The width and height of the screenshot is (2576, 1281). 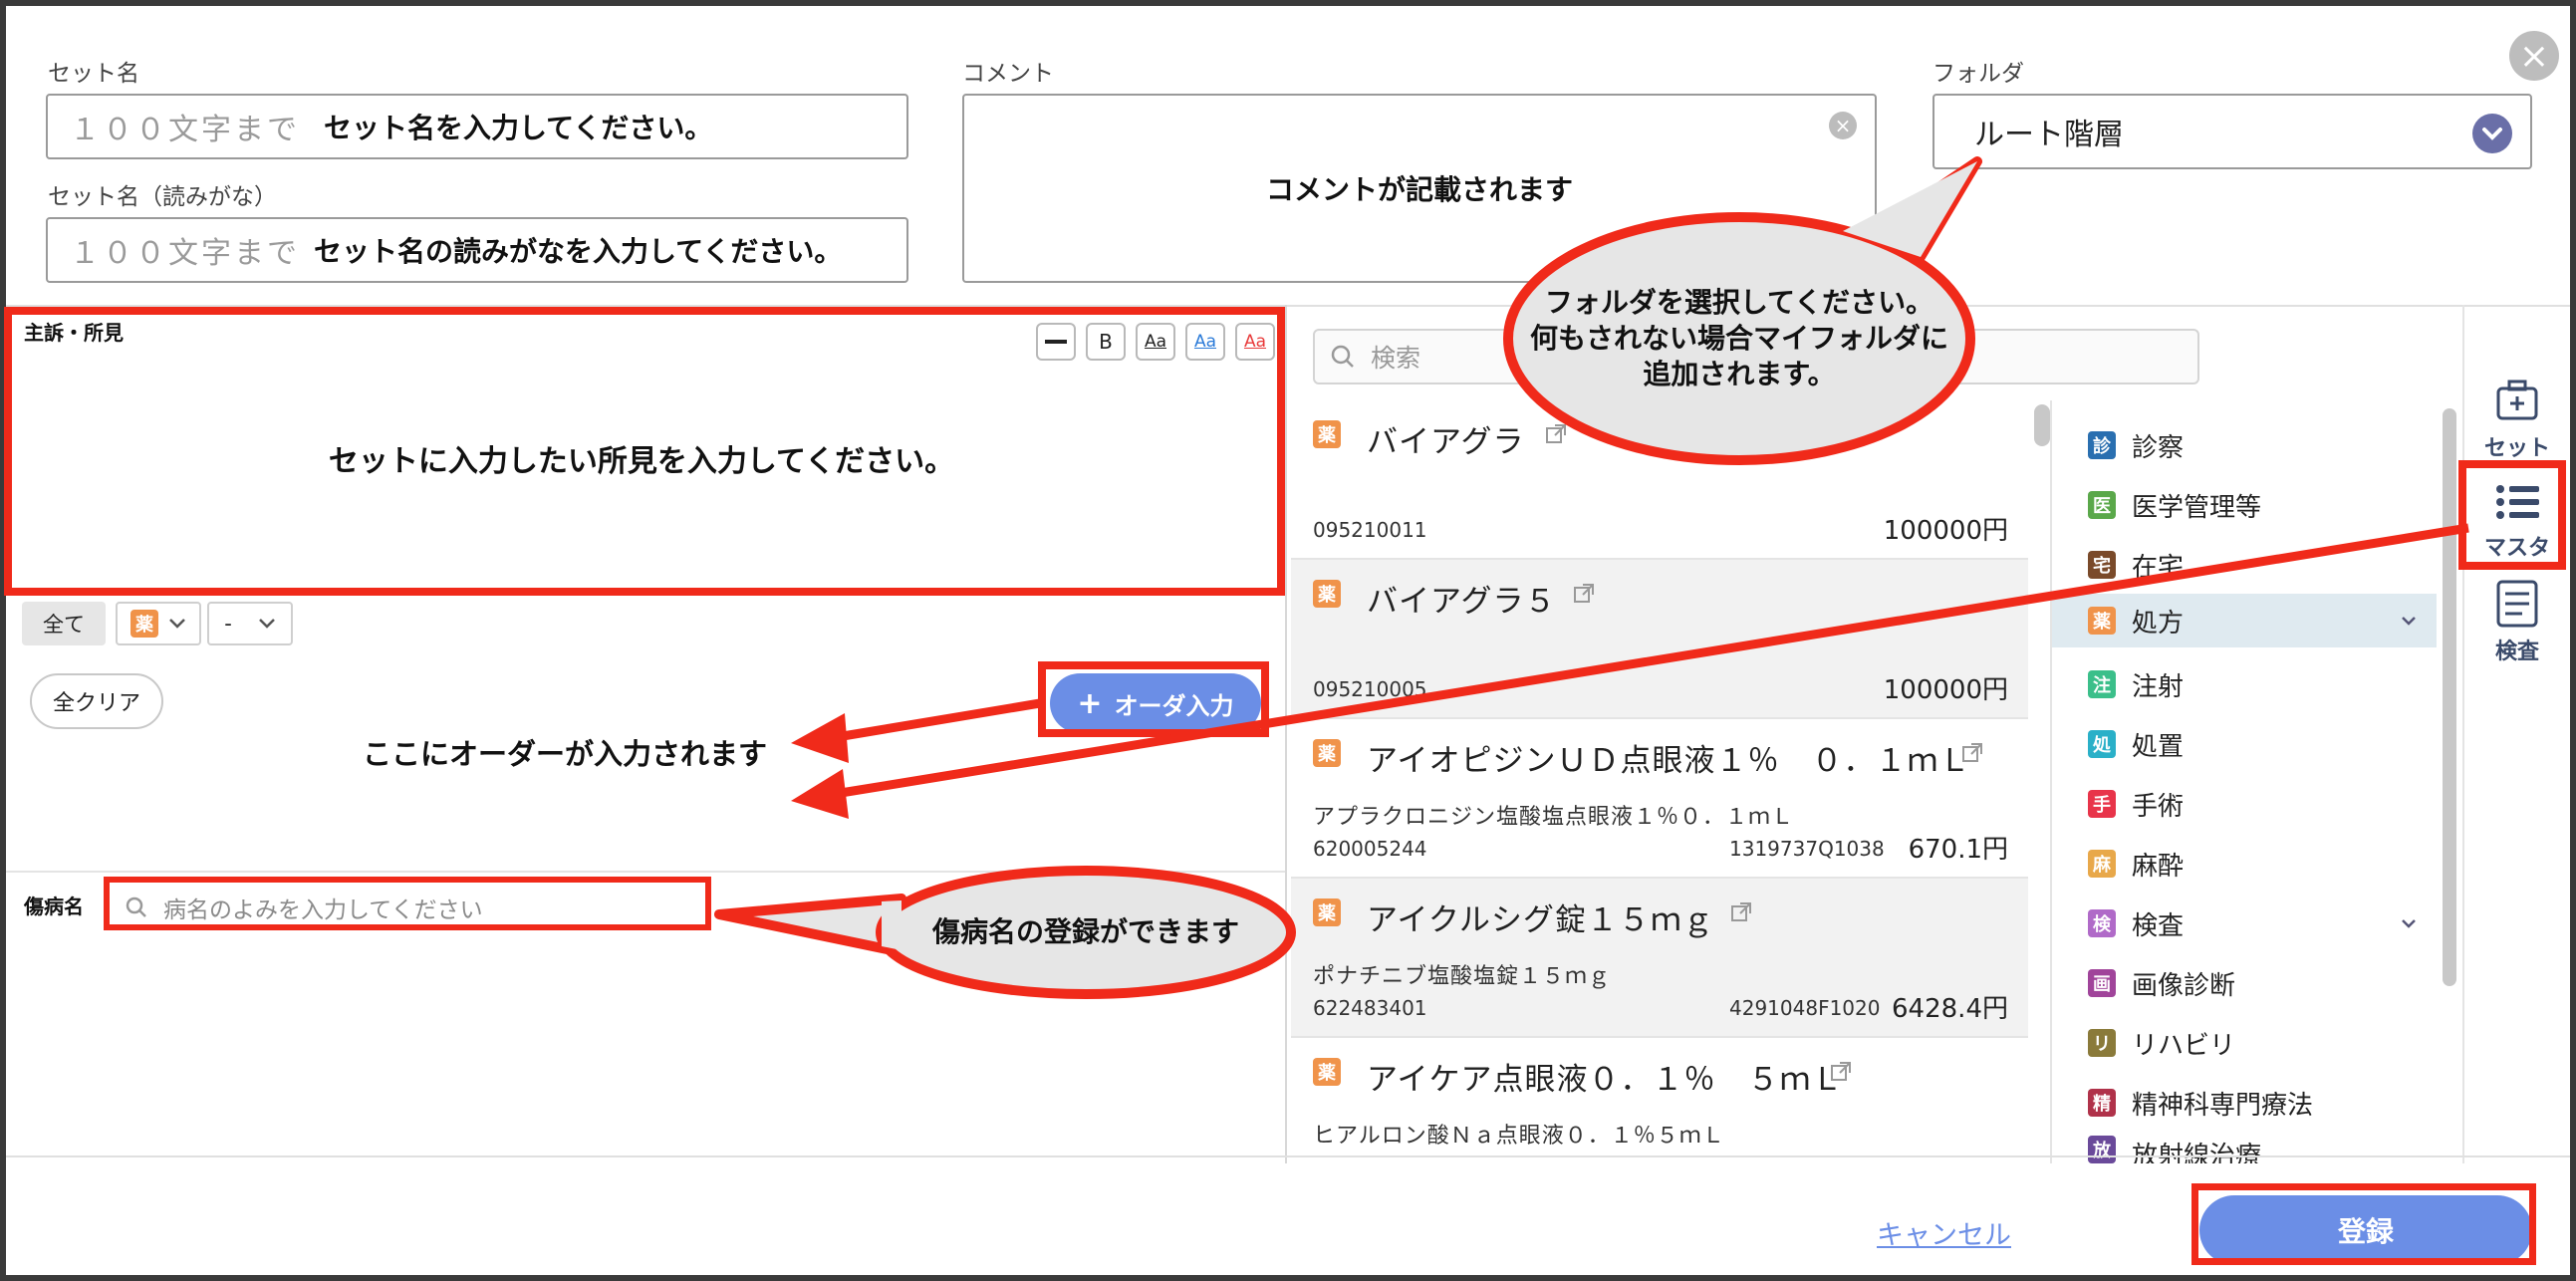 I want to click on disease-callout-tail, so click(x=810, y=925).